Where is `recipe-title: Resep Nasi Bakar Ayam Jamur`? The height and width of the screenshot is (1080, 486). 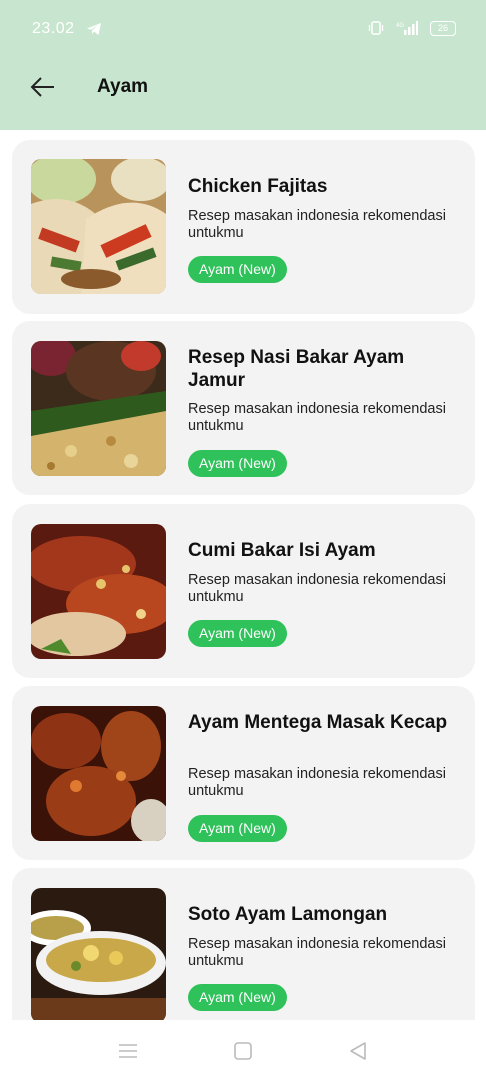
recipe-title: Resep Nasi Bakar Ayam Jamur is located at coordinates (296, 369).